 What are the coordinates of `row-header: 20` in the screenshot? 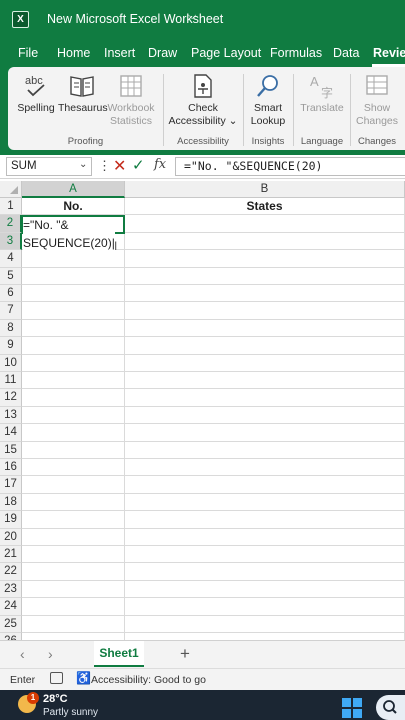 It's located at (11, 537).